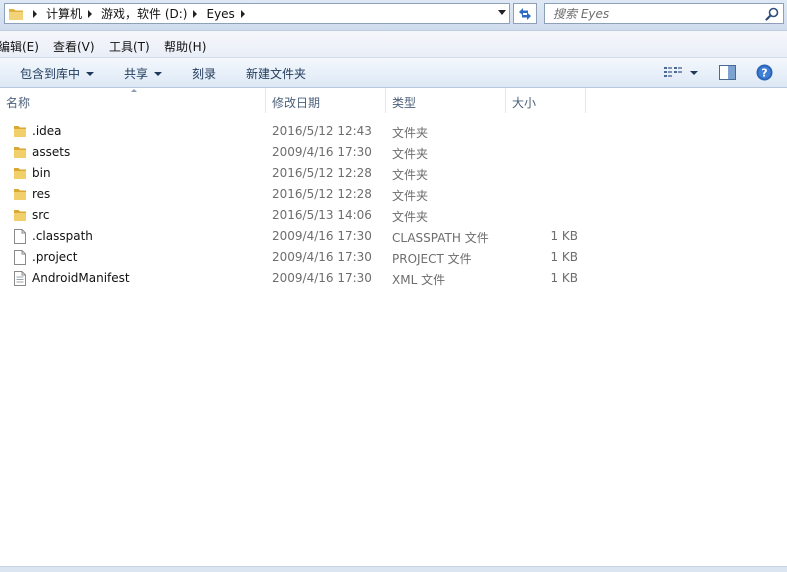  Describe the element at coordinates (694, 73) in the screenshot. I see `view-dropdown-icon` at that location.